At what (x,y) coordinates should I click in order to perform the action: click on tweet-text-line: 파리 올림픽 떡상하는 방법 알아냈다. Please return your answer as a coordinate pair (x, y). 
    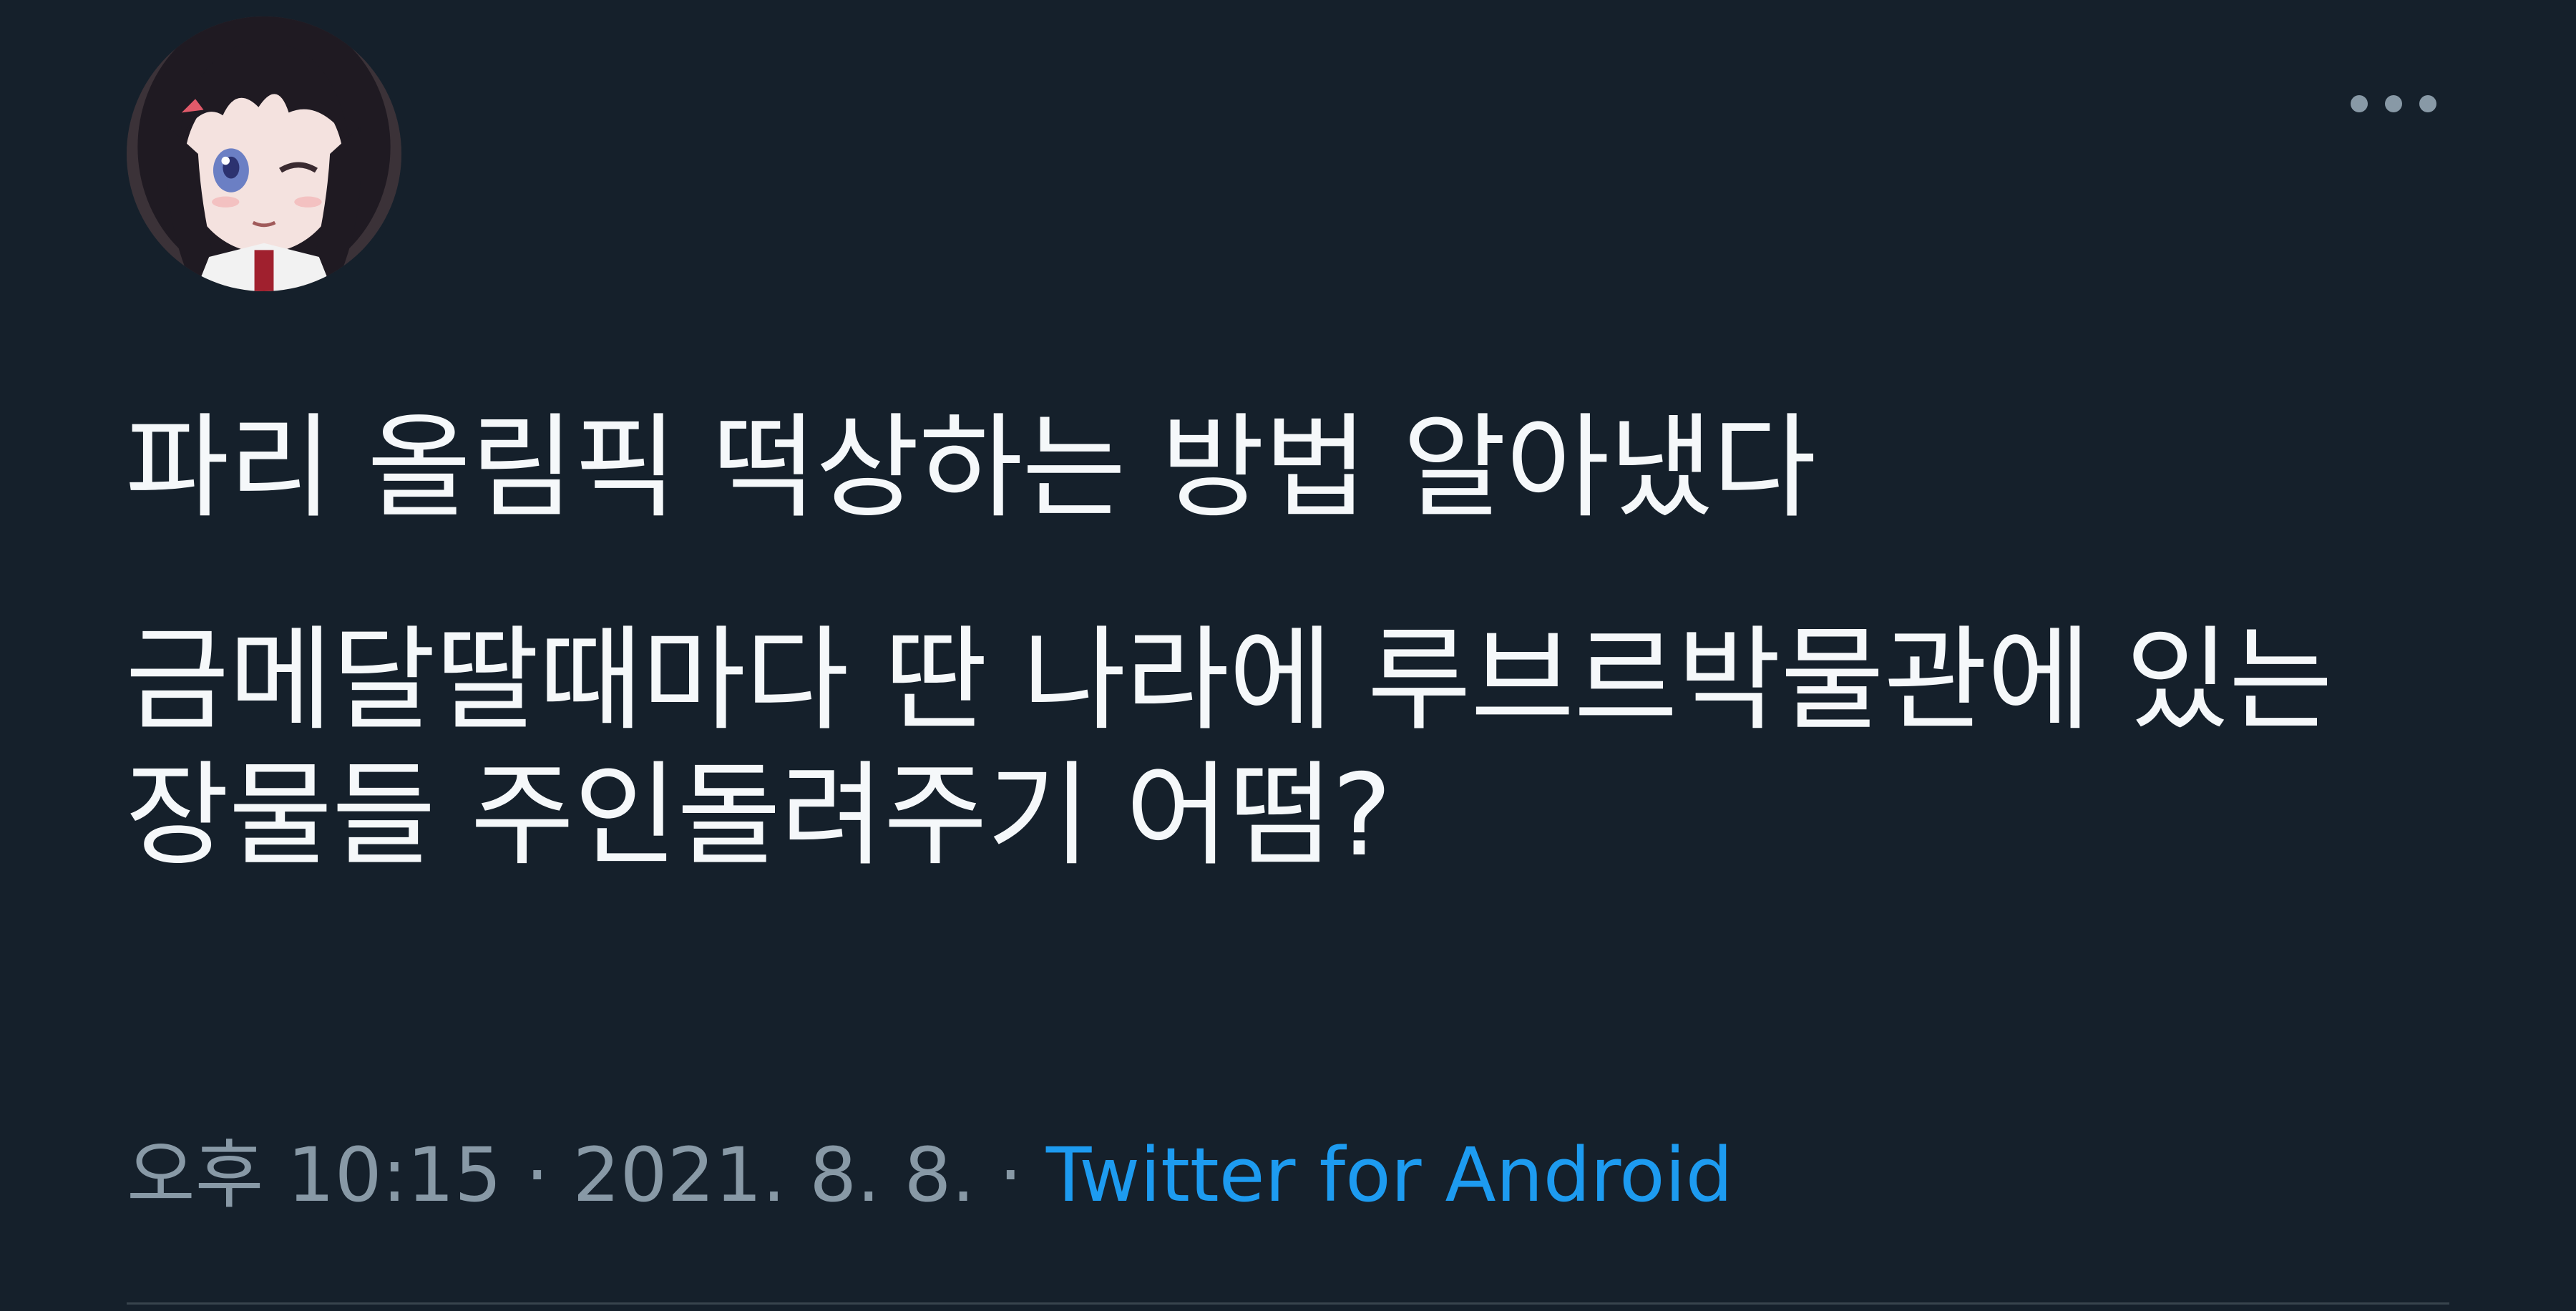
    Looking at the image, I should click on (970, 468).